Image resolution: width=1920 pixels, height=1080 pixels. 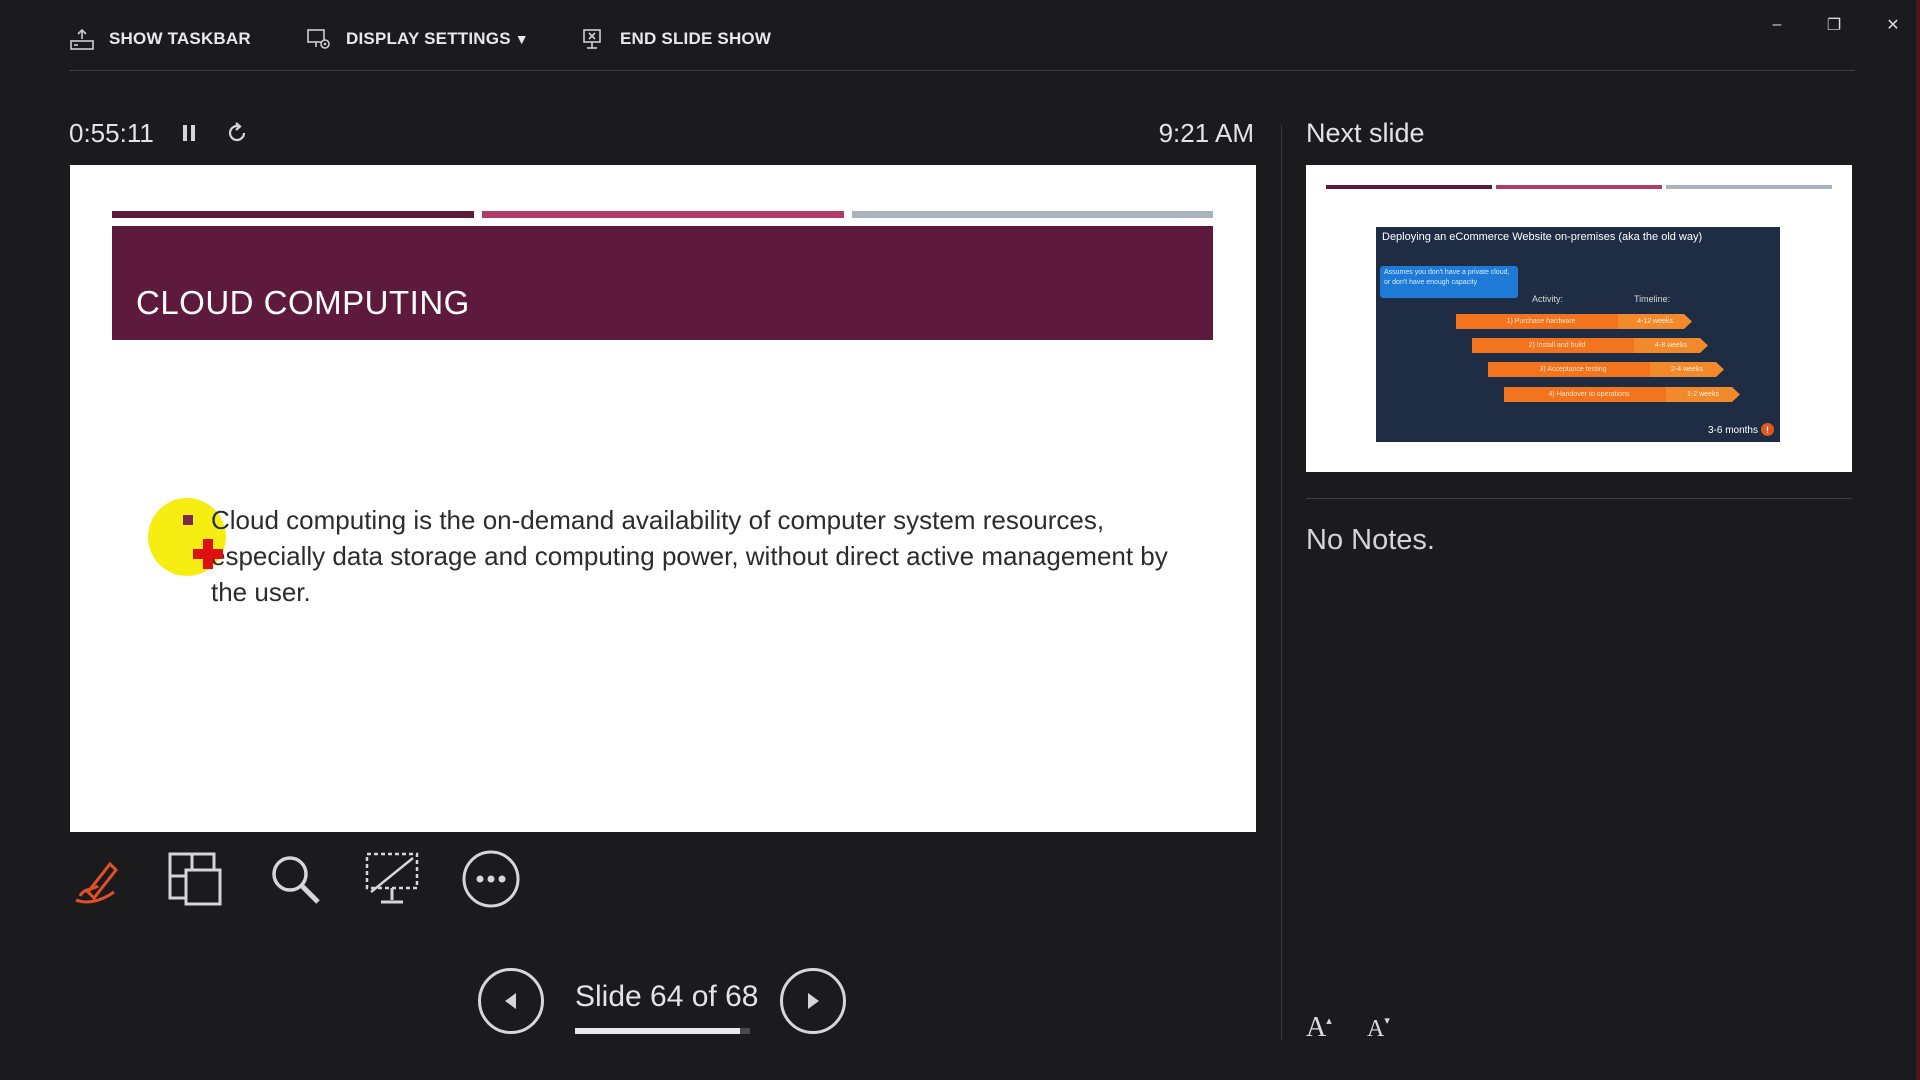 I want to click on decrease-font-icon: A, so click(x=1376, y=1029).